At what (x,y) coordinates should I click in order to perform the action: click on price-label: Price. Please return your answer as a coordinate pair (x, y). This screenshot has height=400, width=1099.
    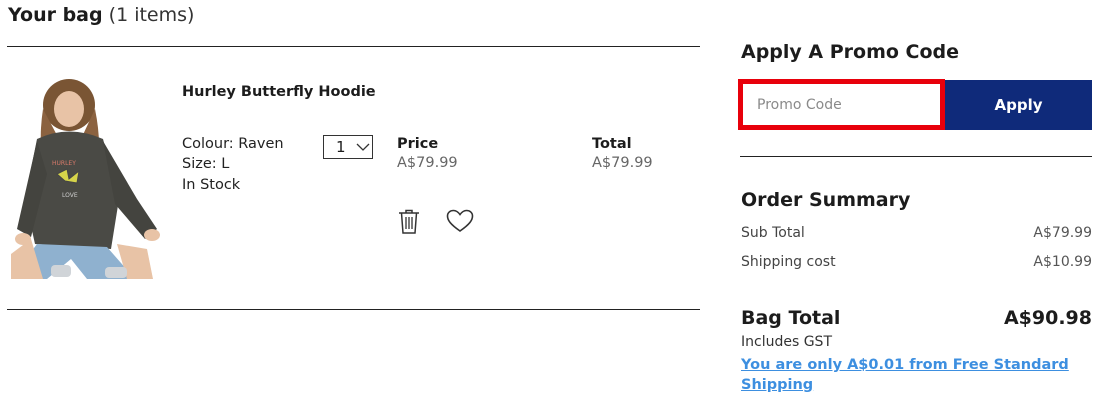
    Looking at the image, I should click on (418, 144).